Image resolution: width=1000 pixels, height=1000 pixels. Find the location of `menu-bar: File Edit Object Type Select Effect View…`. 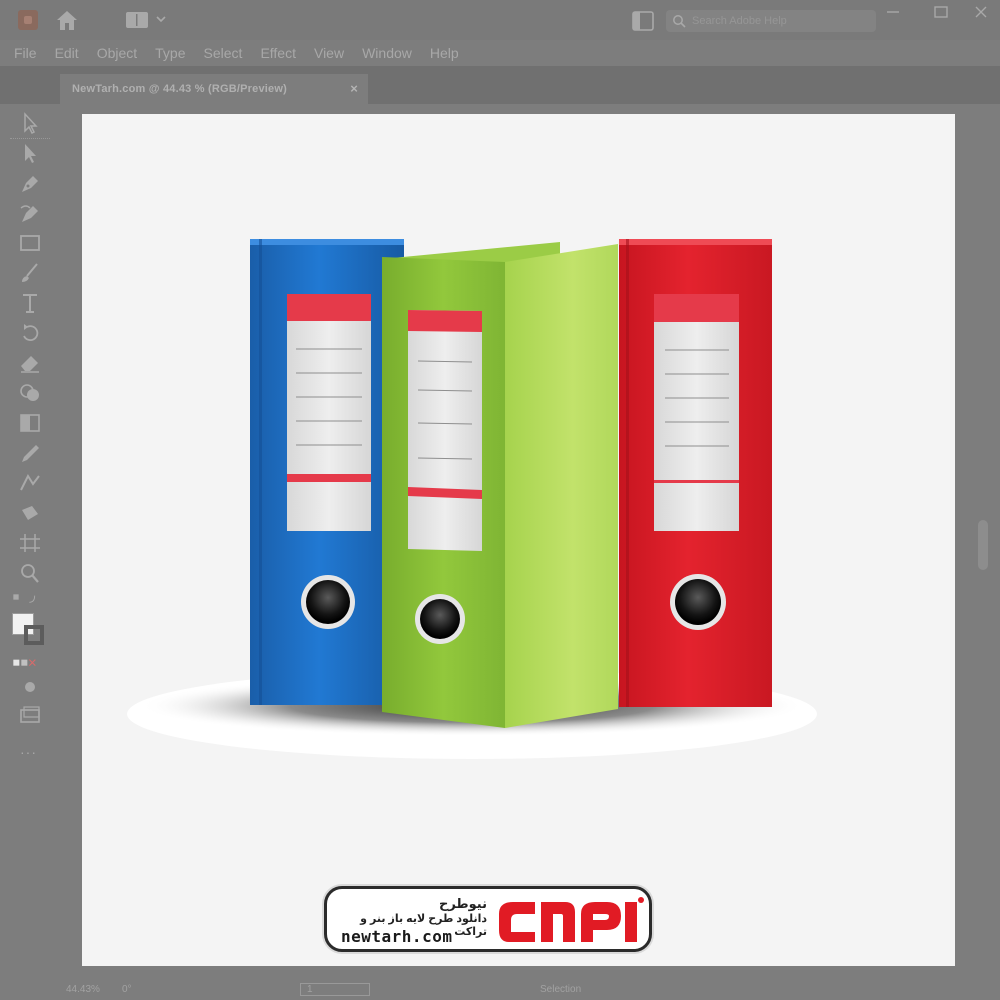

menu-bar: File Edit Object Type Select Effect View… is located at coordinates (500, 53).